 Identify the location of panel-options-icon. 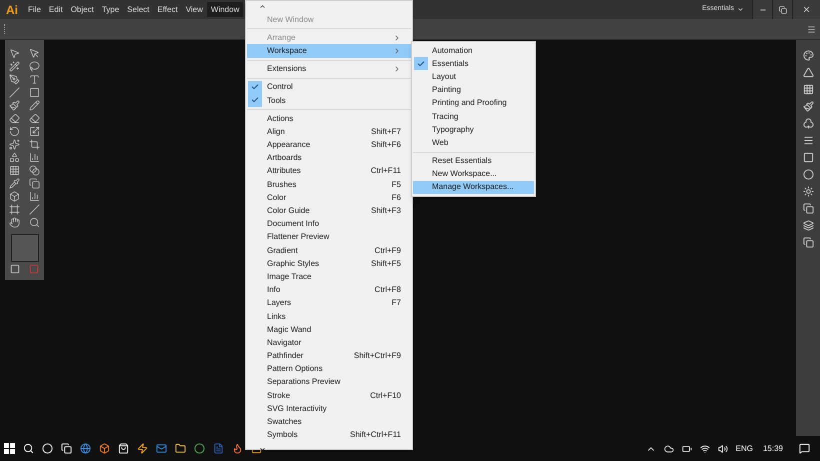
(811, 29).